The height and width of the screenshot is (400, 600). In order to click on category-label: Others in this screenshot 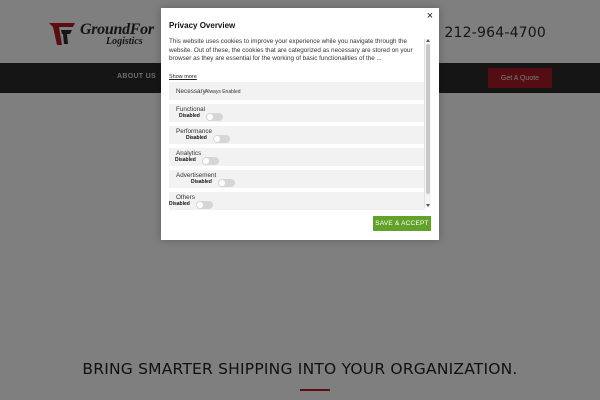, I will do `click(185, 197)`.